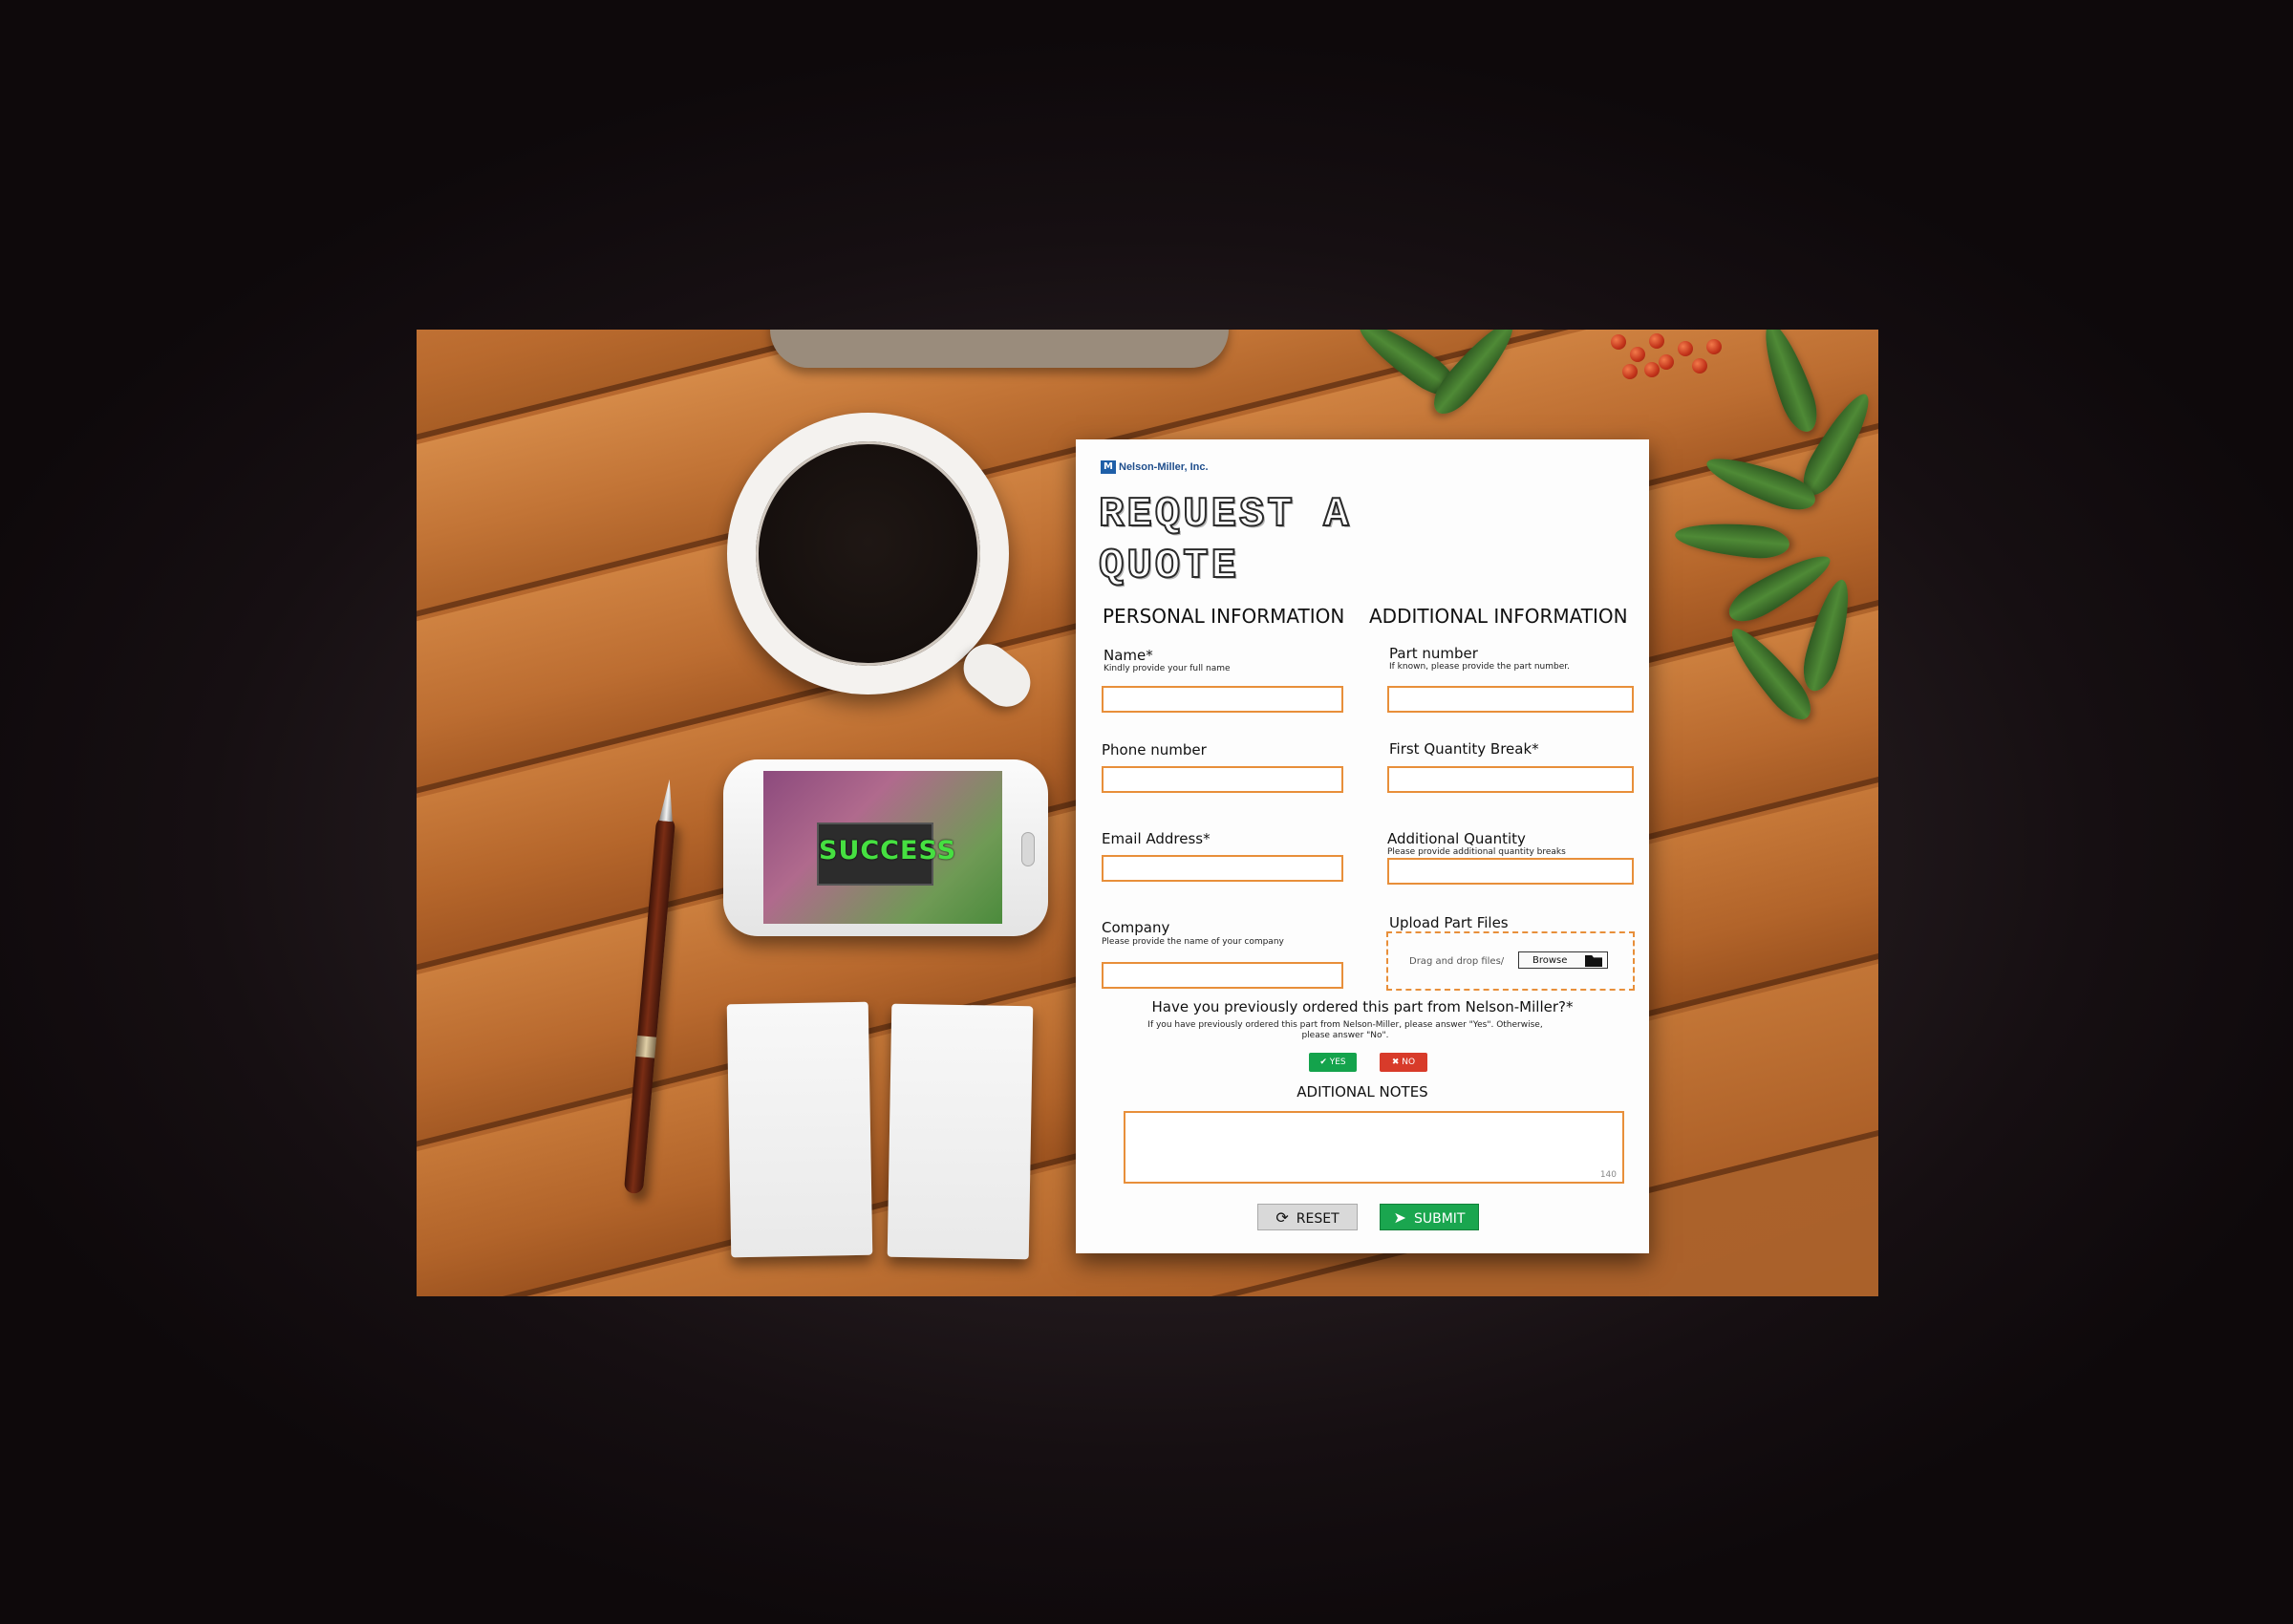 Image resolution: width=2293 pixels, height=1624 pixels. I want to click on smartphone: SUCCESS, so click(885, 848).